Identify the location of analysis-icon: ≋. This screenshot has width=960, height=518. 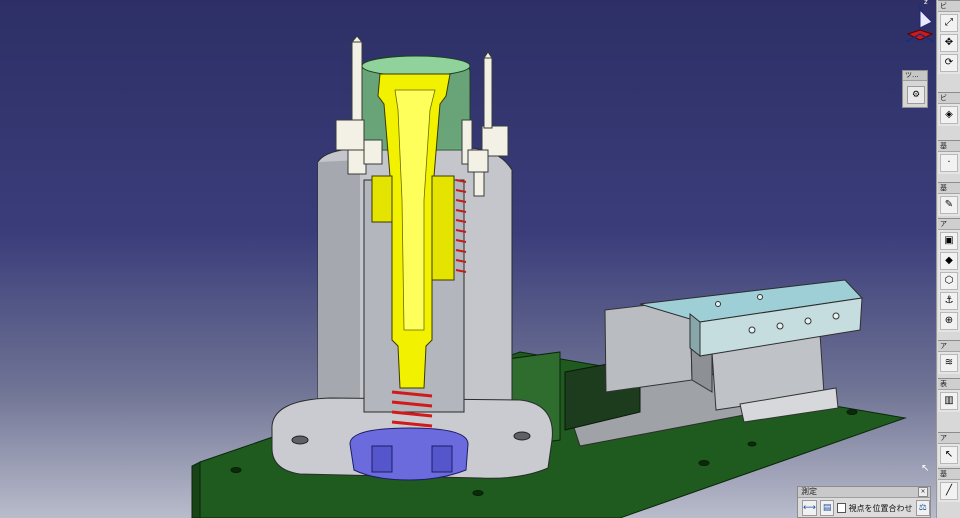
(949, 362).